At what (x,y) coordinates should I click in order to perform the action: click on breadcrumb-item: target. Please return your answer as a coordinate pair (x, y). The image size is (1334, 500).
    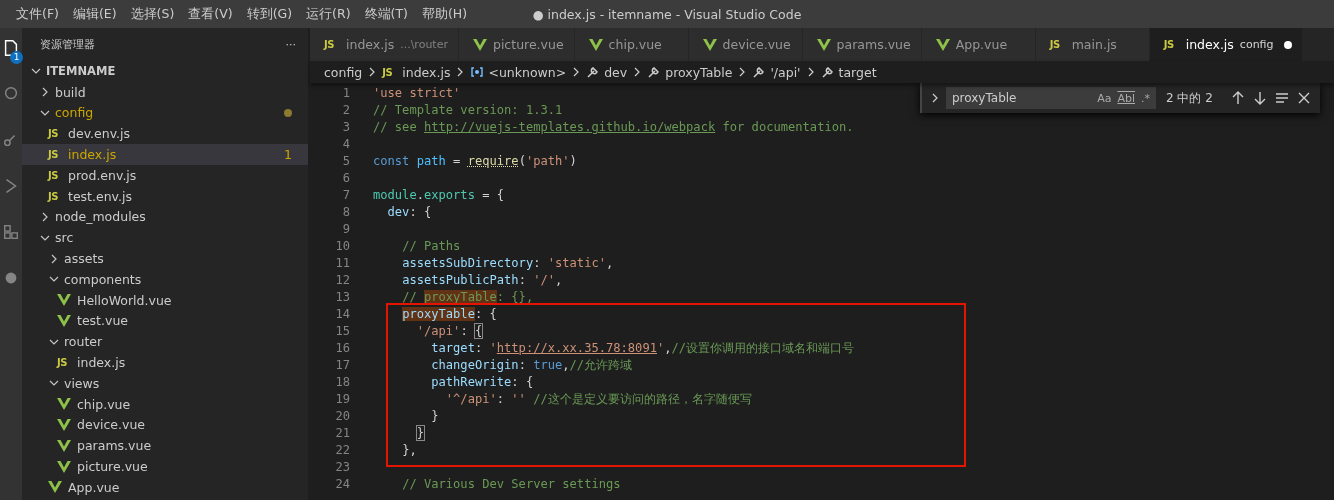
    Looking at the image, I should click on (857, 72).